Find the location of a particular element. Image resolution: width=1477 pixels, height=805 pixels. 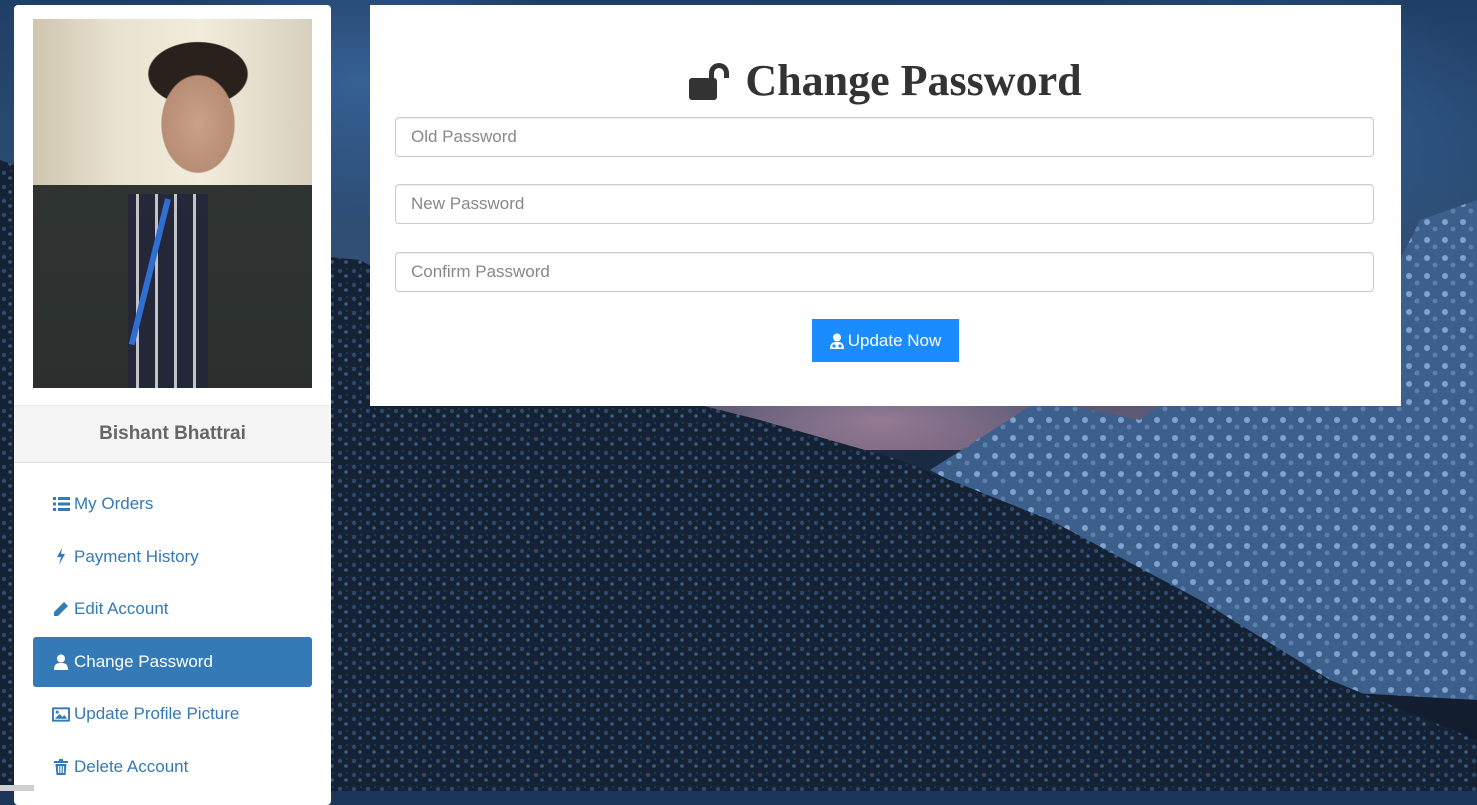

picture-icon is located at coordinates (61, 714).